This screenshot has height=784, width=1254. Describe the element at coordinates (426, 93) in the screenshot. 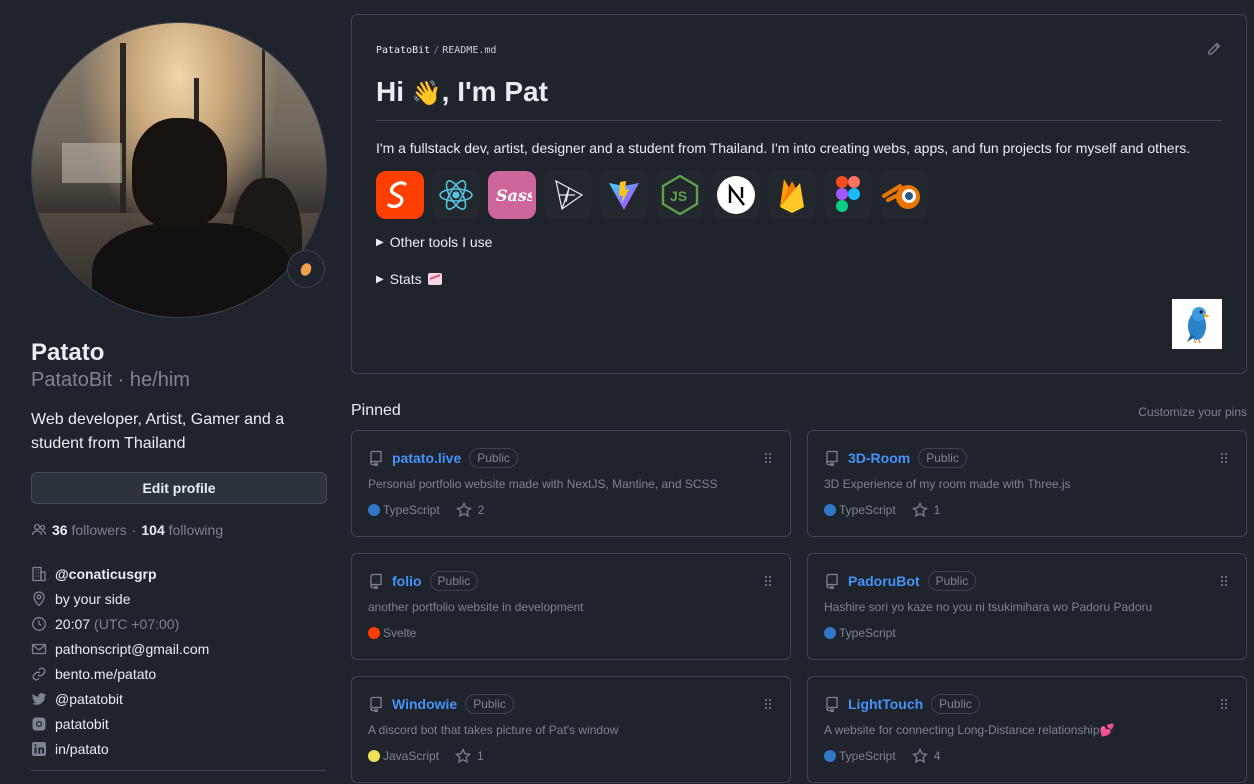

I see `waving-hand-icon: 👋` at that location.